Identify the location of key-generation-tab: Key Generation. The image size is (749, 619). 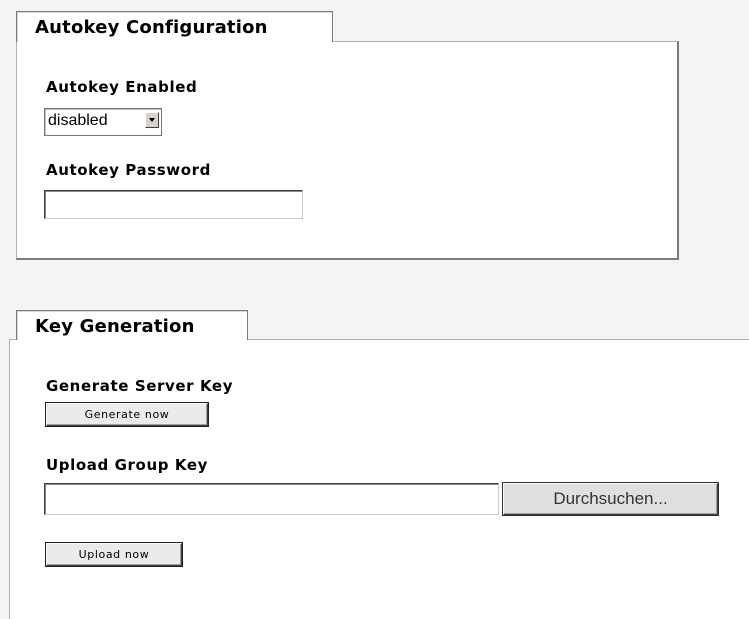
(132, 325).